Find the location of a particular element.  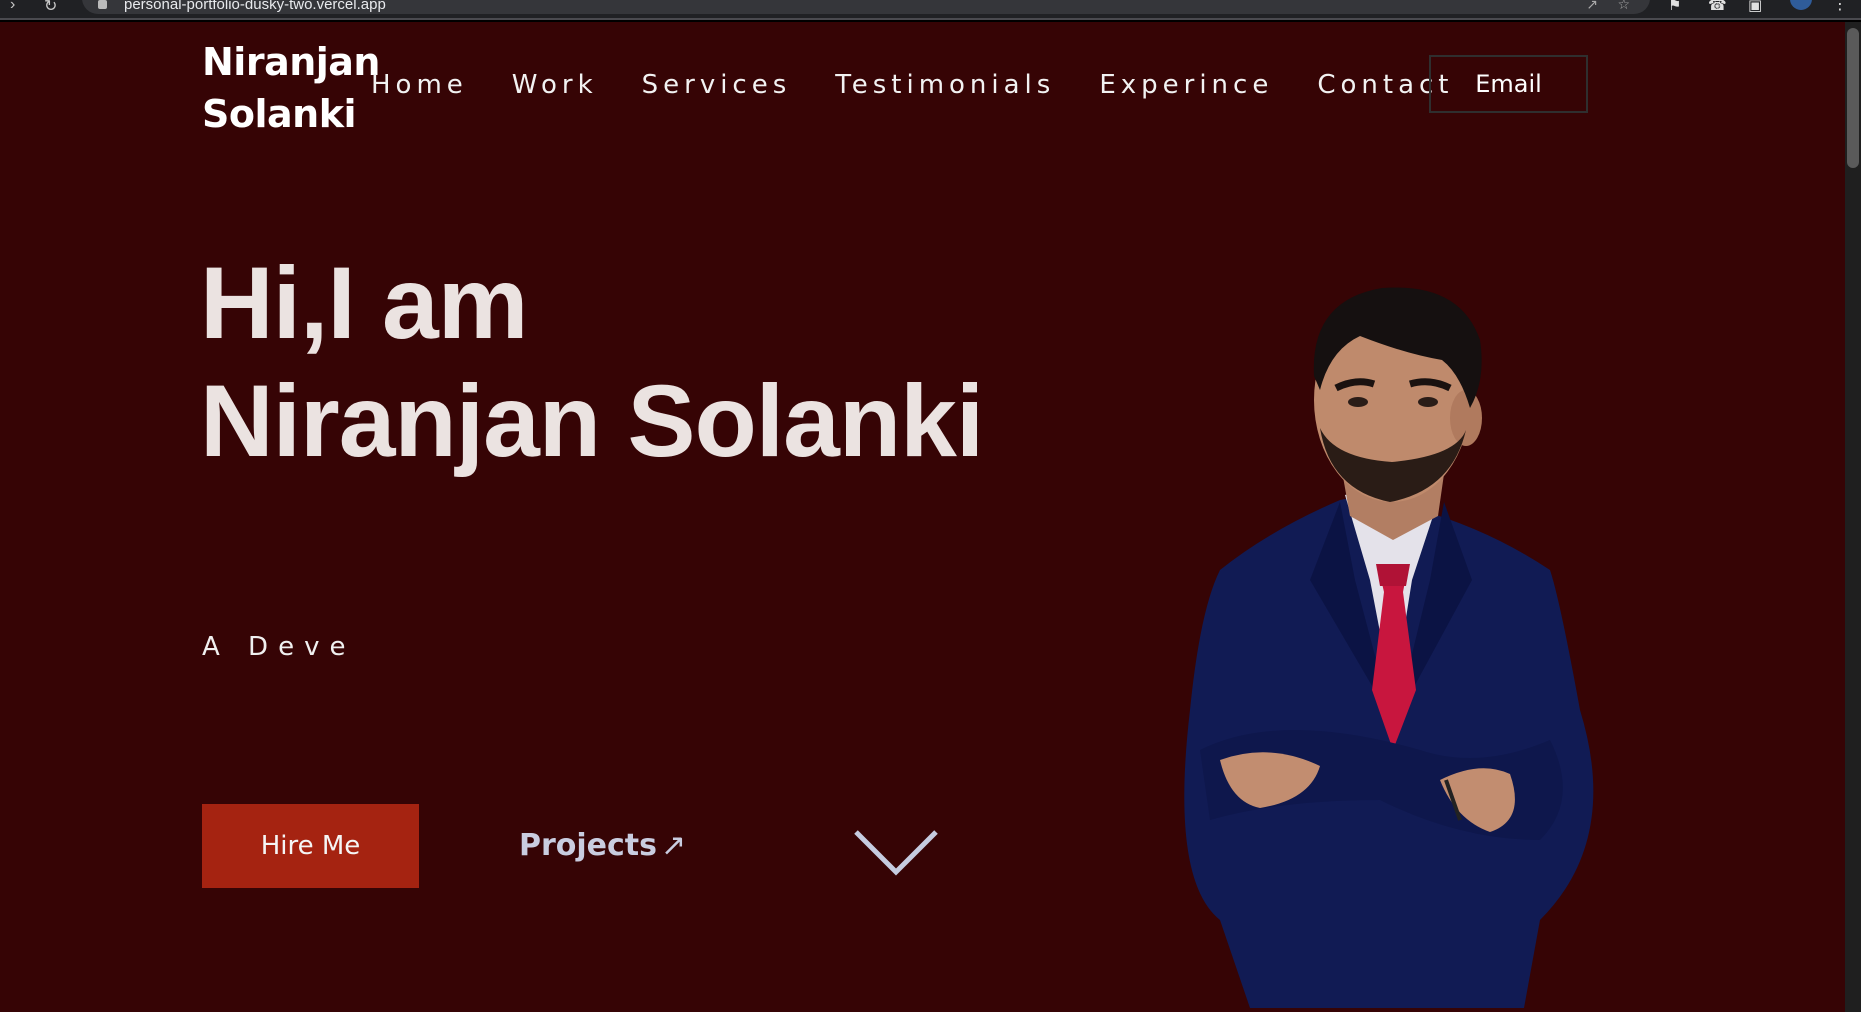

hero-heading: Hi,I am Niranjan Solanki is located at coordinates (592, 362).